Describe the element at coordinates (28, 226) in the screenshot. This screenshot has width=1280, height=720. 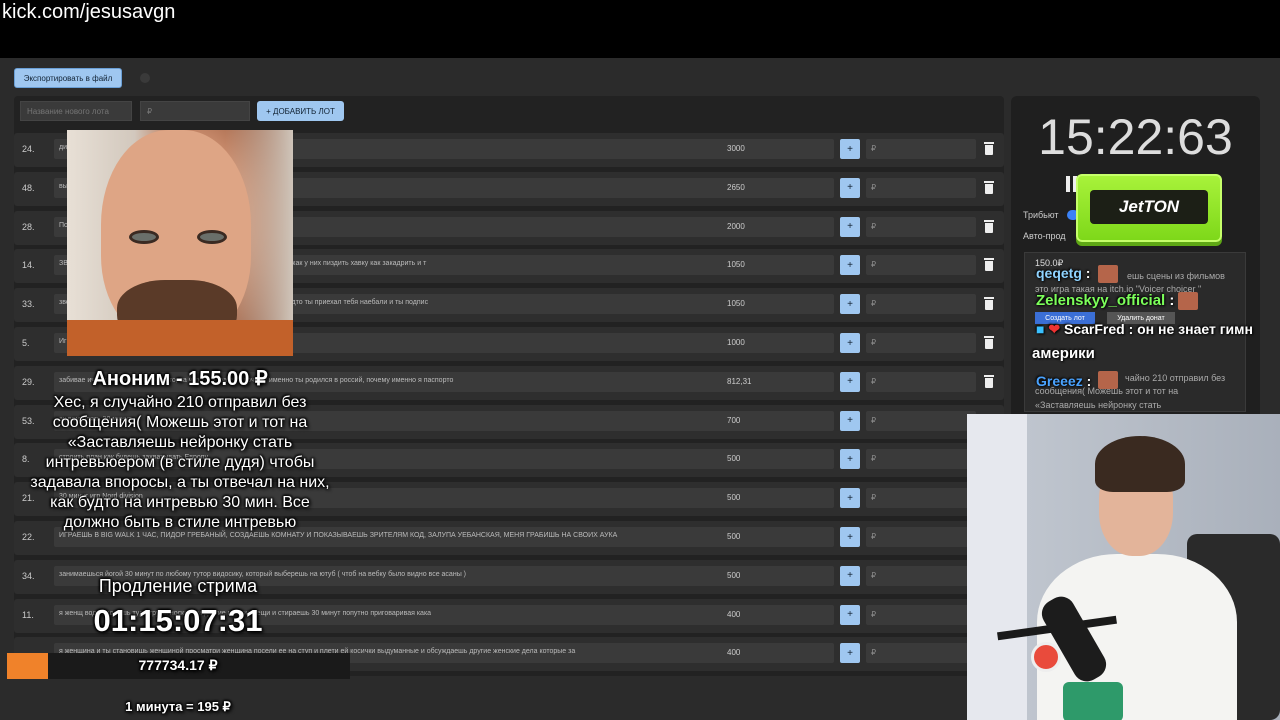
I see `lot-number: 28.` at that location.